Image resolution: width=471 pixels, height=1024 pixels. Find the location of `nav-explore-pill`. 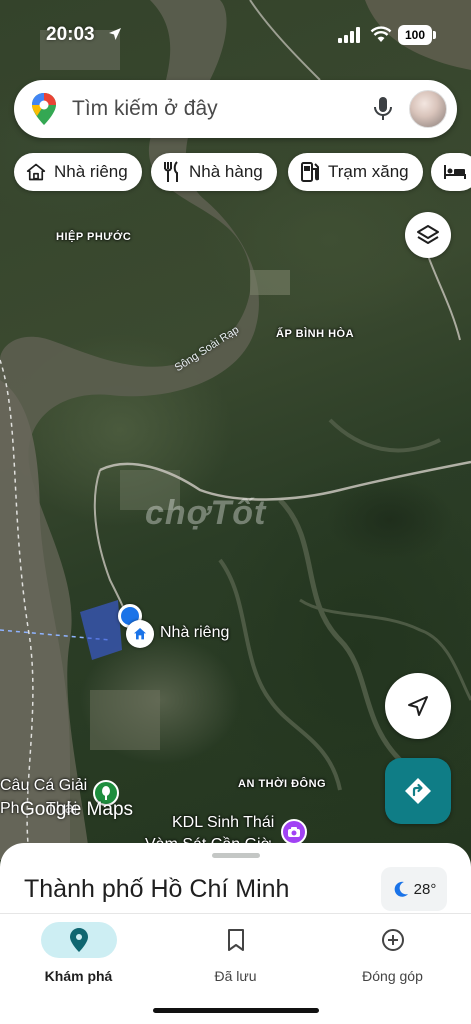

nav-explore-pill is located at coordinates (78, 940).